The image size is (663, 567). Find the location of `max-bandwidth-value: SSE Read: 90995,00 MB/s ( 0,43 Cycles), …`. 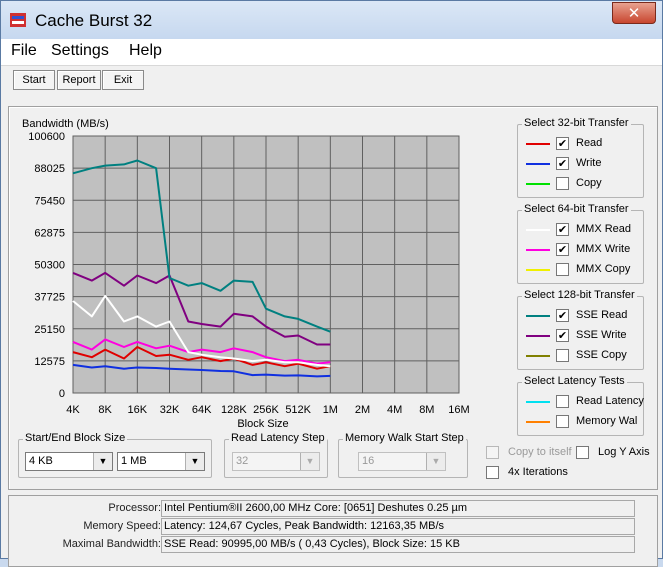

max-bandwidth-value: SSE Read: 90995,00 MB/s ( 0,43 Cycles), … is located at coordinates (398, 544).